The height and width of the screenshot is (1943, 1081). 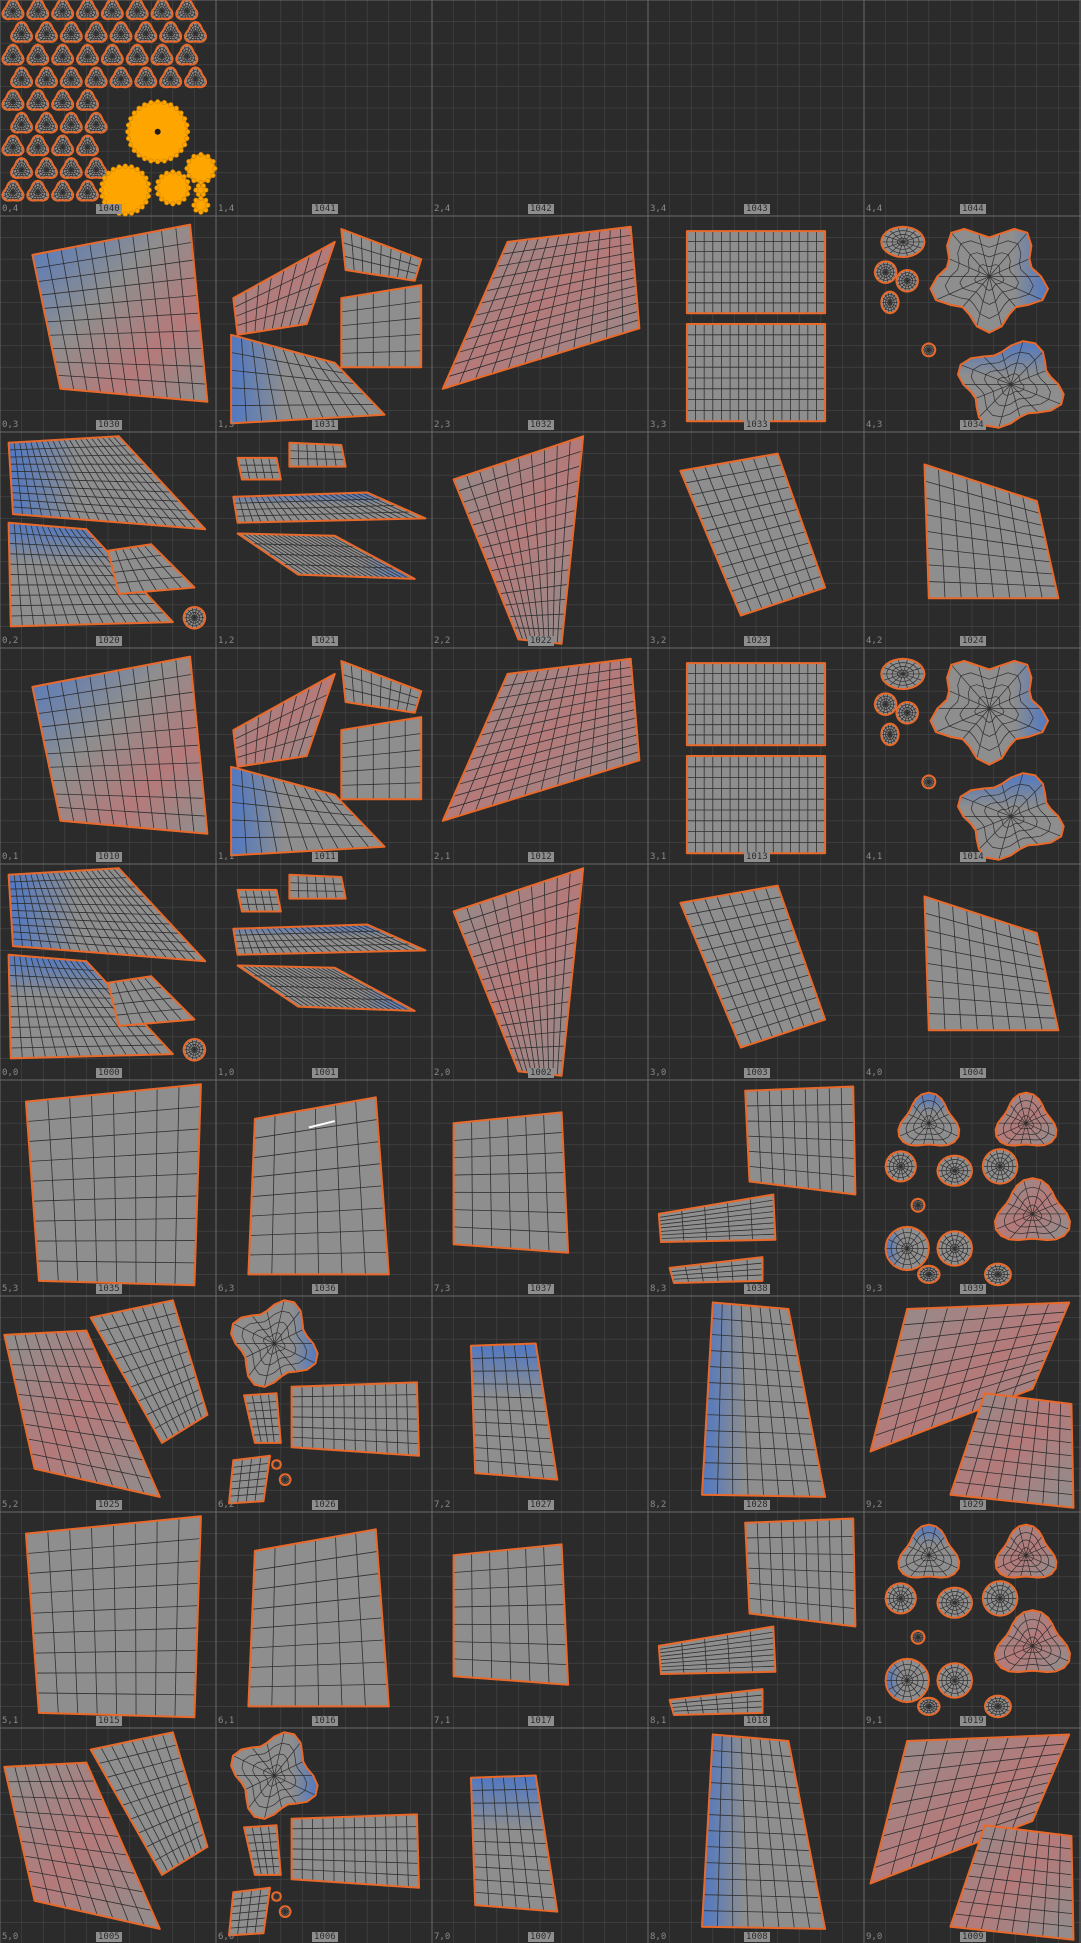 What do you see at coordinates (10, 641) in the screenshot?
I see `tile-coord-label: 0,2` at bounding box center [10, 641].